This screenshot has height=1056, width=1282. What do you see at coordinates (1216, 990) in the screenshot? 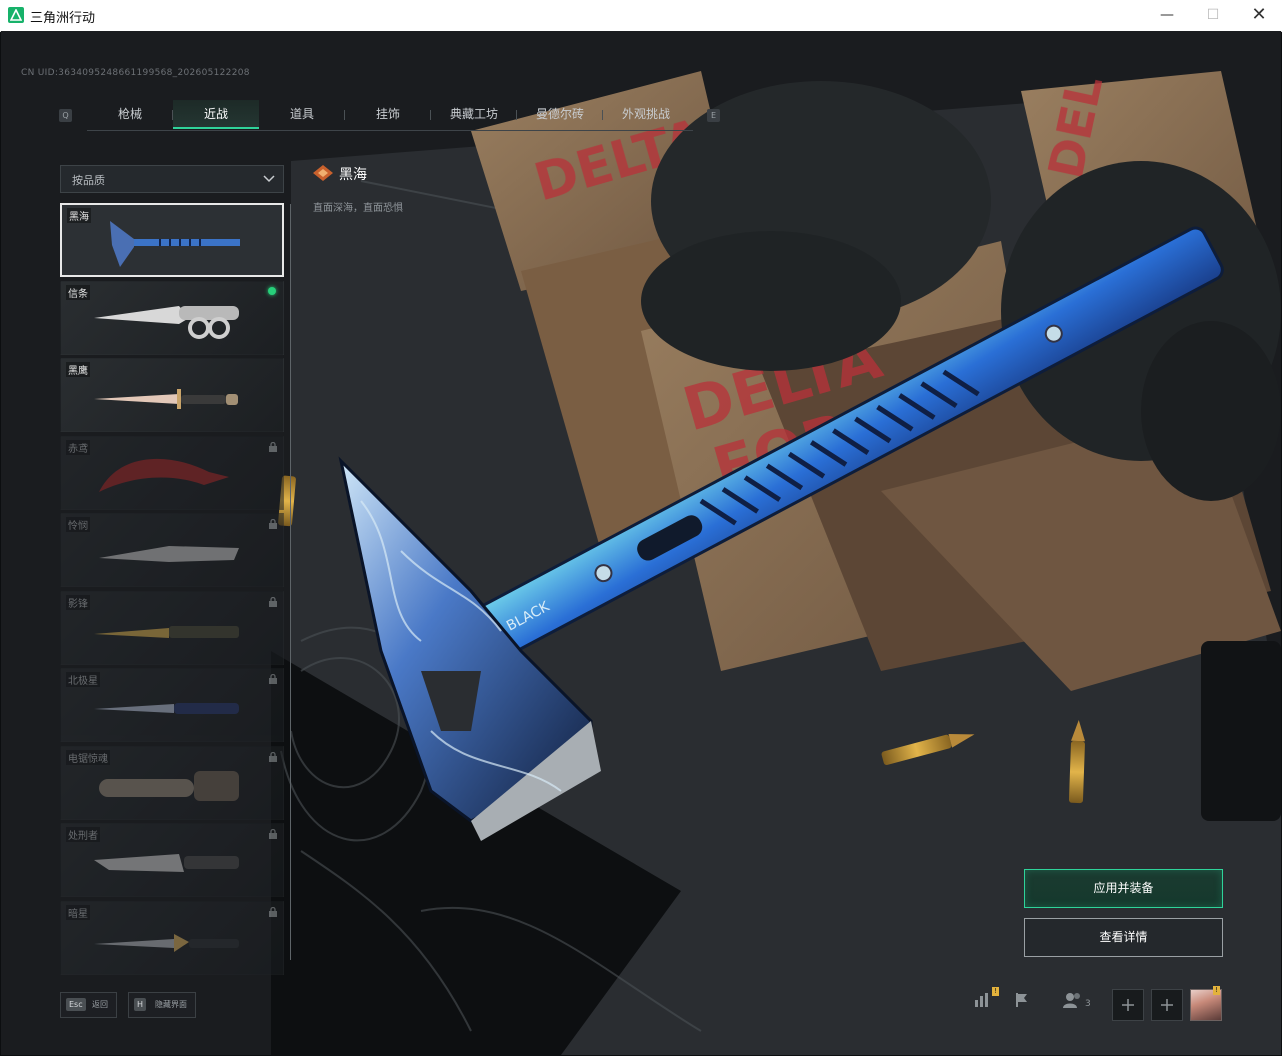
I see `avatar-notification-badge: !` at bounding box center [1216, 990].